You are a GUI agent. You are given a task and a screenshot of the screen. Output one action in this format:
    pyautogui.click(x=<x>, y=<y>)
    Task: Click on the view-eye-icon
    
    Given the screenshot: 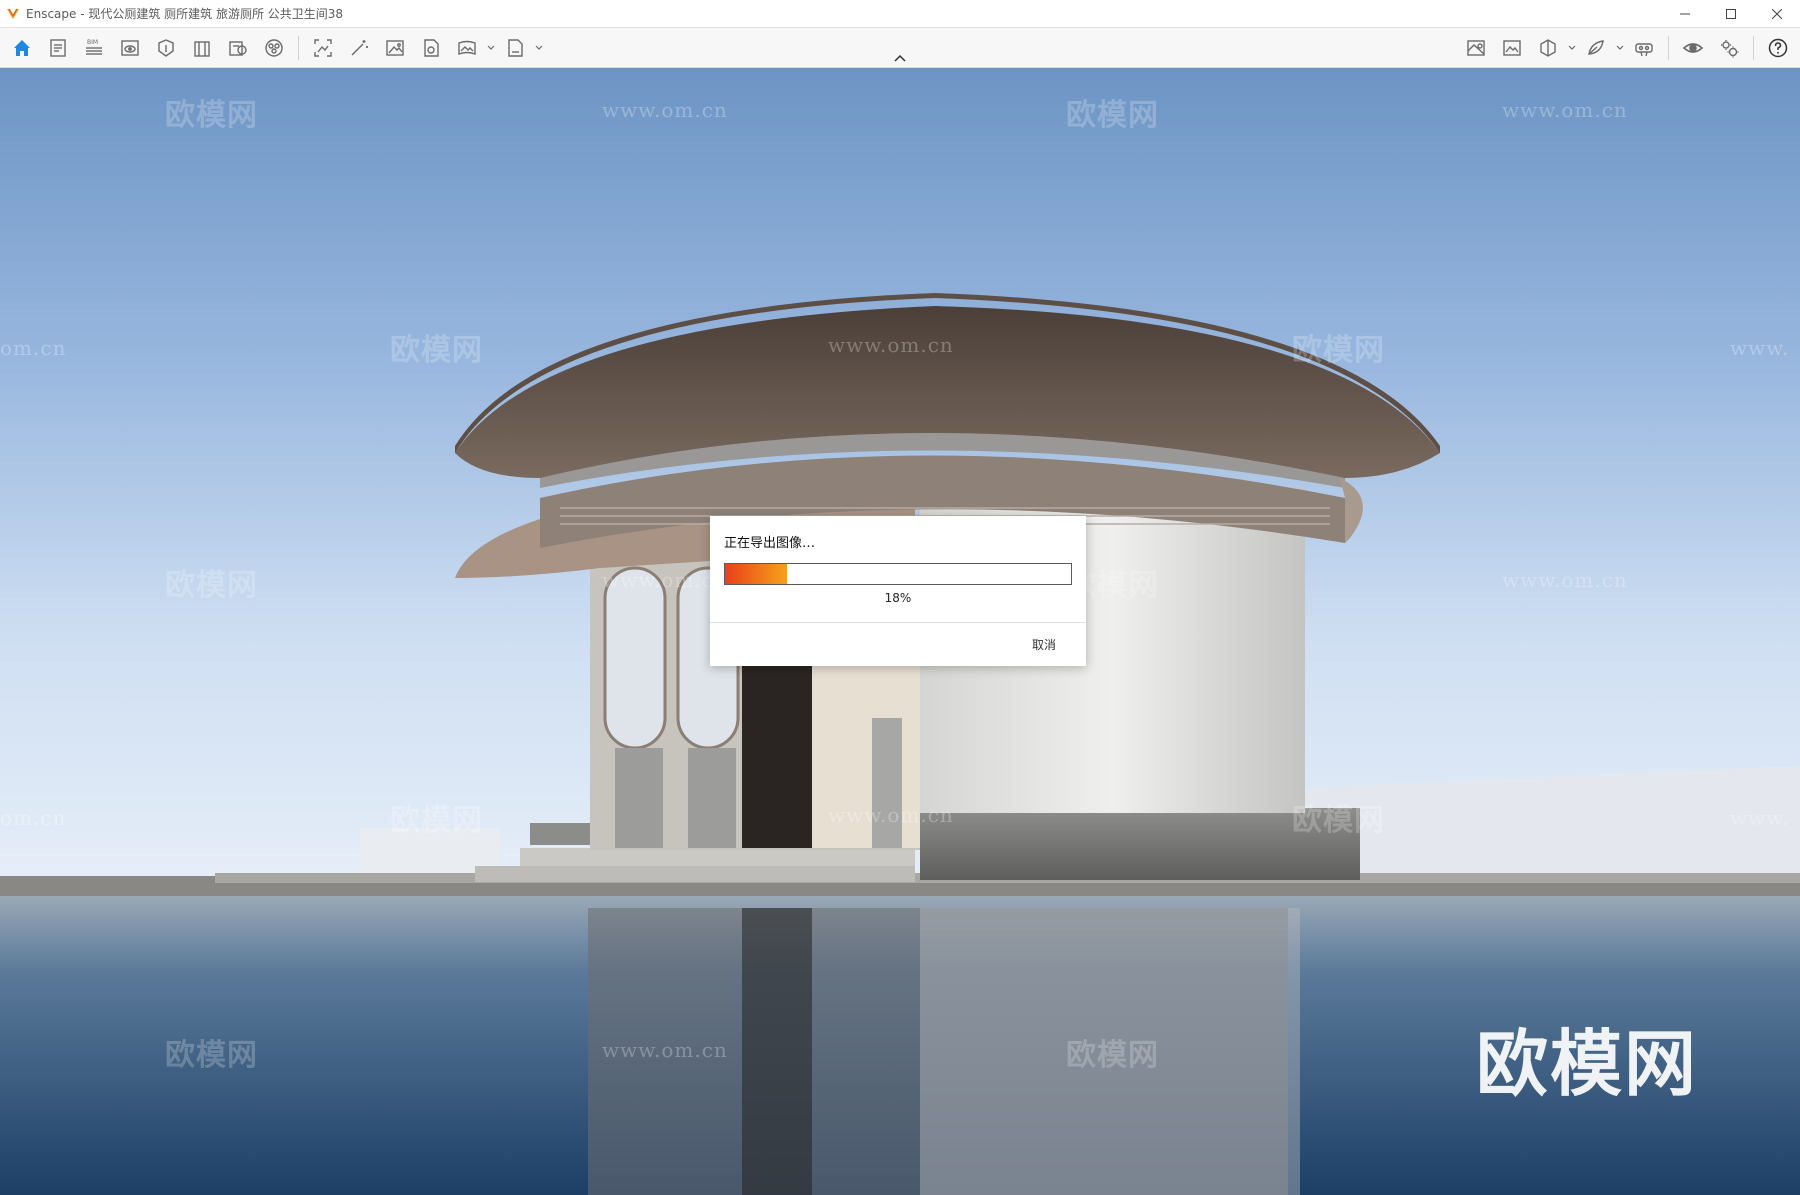 What is the action you would take?
    pyautogui.click(x=130, y=48)
    